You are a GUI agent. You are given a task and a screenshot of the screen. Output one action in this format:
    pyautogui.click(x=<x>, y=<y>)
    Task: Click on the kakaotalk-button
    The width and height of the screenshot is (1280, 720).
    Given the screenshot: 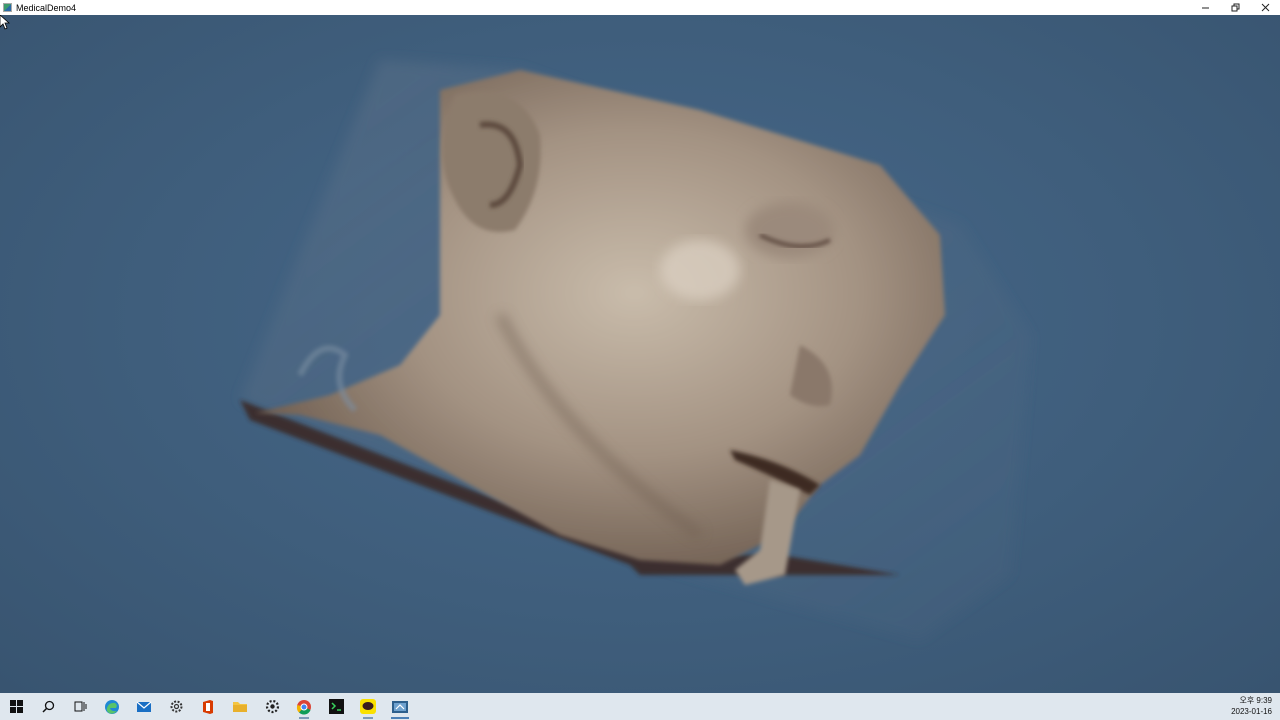 What is the action you would take?
    pyautogui.click(x=368, y=706)
    